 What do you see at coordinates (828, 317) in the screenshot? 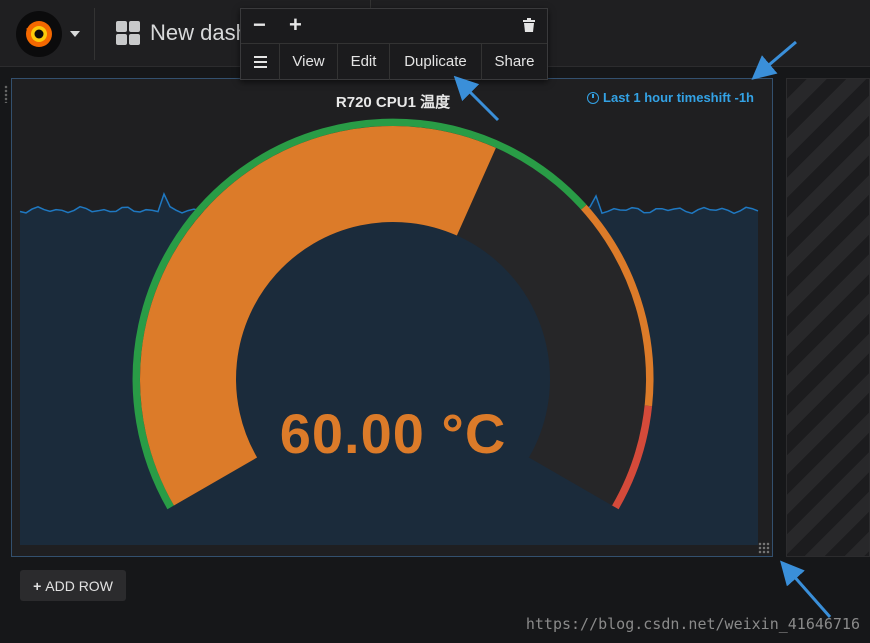
I see `adjacent-panel-placeholder` at bounding box center [828, 317].